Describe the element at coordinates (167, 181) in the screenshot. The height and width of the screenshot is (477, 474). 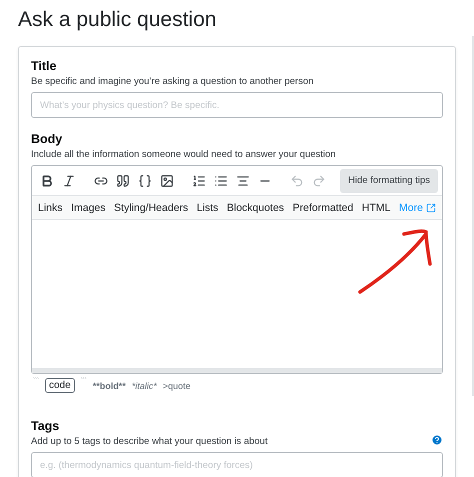
I see `image-icon` at that location.